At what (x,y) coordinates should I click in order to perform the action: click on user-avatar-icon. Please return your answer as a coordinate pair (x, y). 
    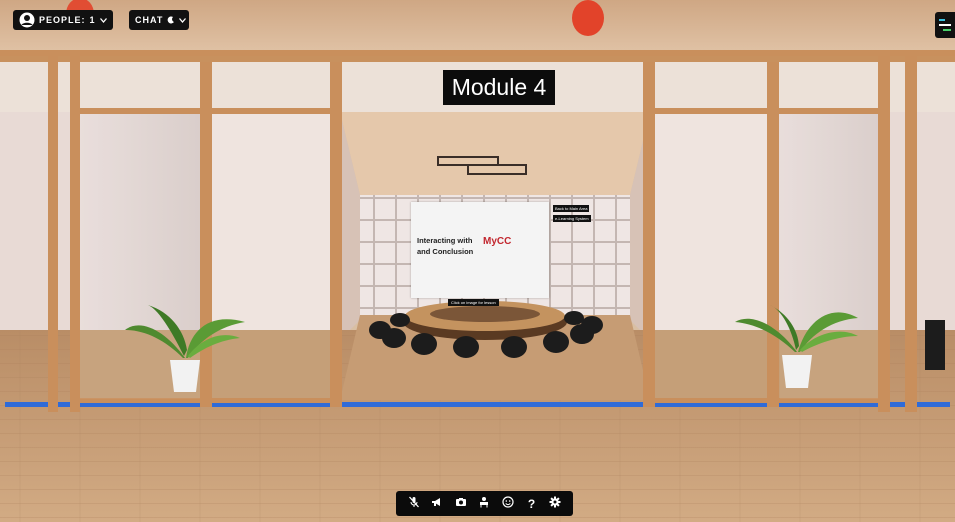
    Looking at the image, I should click on (27, 20).